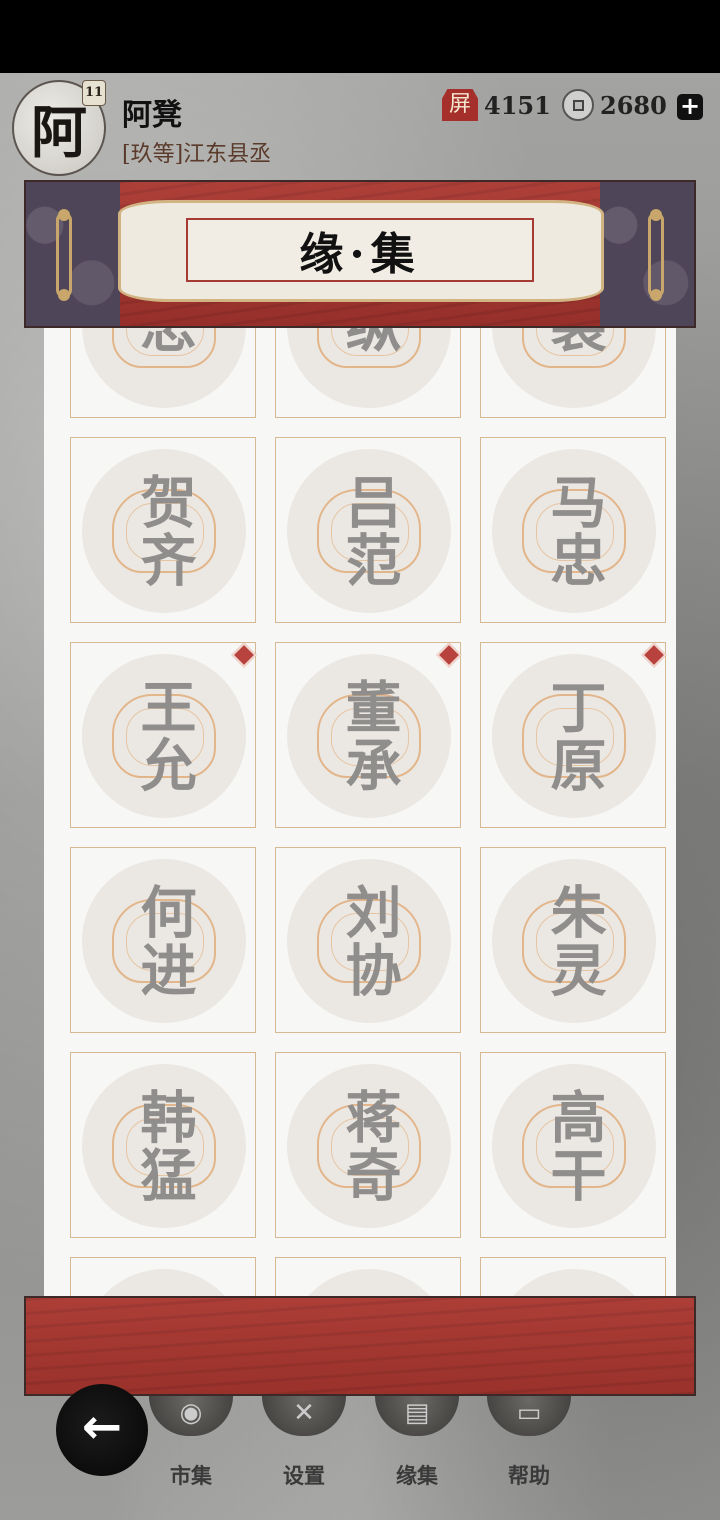 This screenshot has width=720, height=1520. Describe the element at coordinates (59, 132) in the screenshot. I see `avatar-char: 阿` at that location.